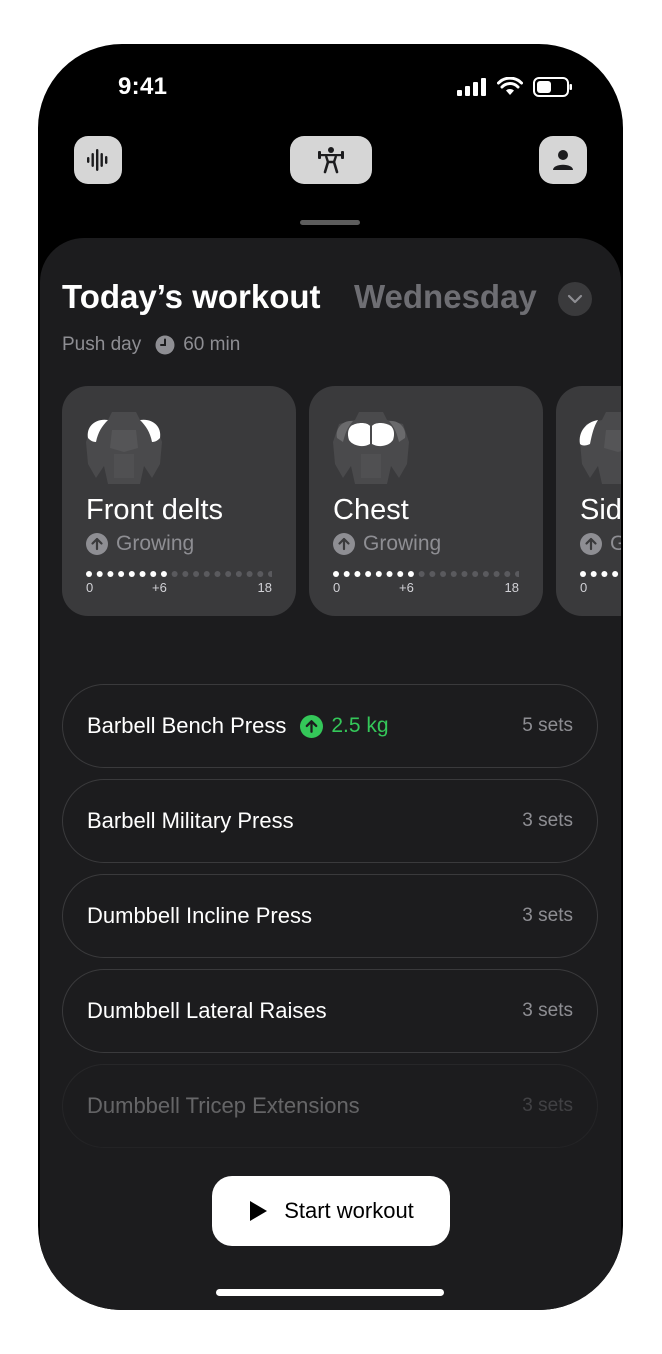 The width and height of the screenshot is (662, 1354). I want to click on exercise-row-tricep-extensions: Dumbbell Tricep Extensions 3 sets, so click(330, 1106).